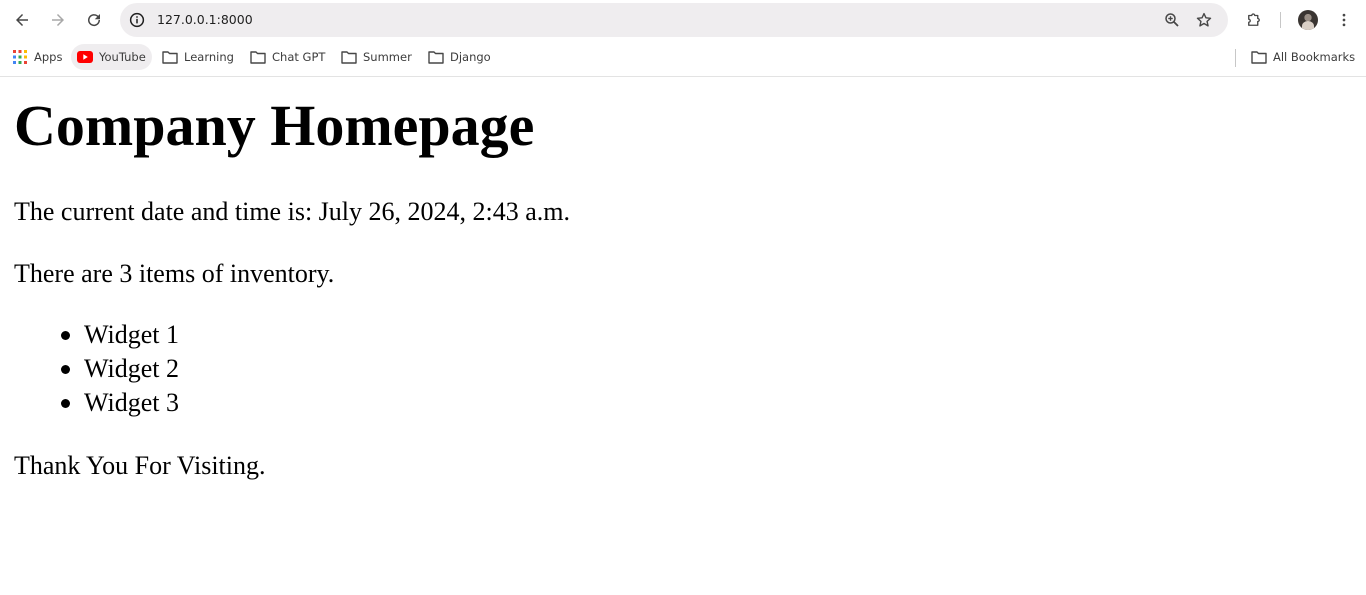 The width and height of the screenshot is (1366, 595). I want to click on star-icon, so click(1204, 19).